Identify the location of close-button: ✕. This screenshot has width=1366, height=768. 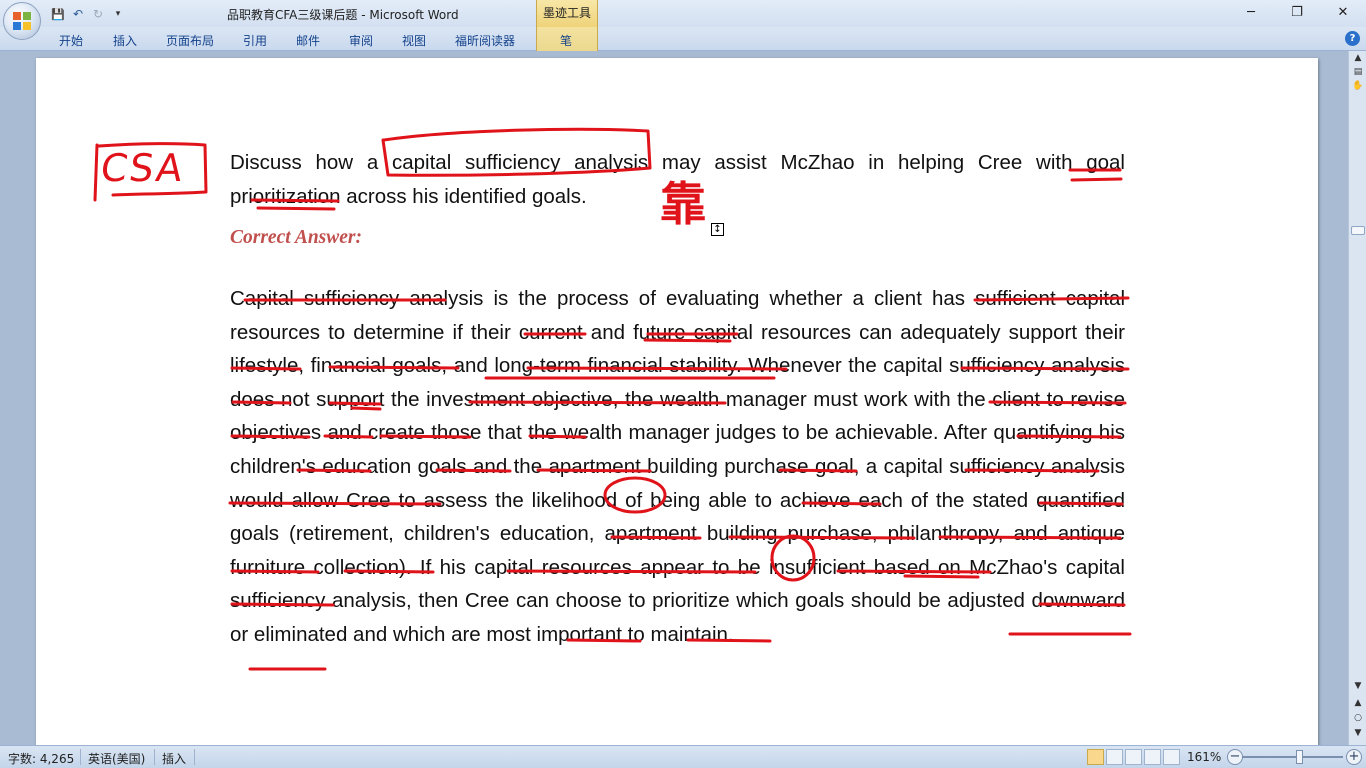
(1343, 12).